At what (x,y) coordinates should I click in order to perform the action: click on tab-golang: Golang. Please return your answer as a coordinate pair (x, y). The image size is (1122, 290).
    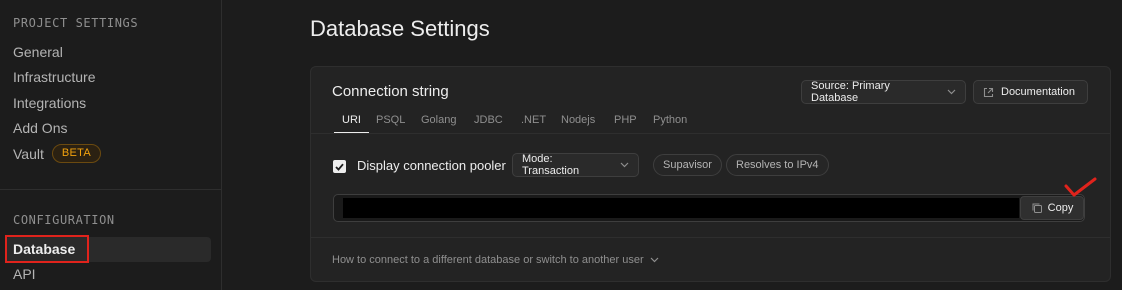
    Looking at the image, I should click on (438, 124).